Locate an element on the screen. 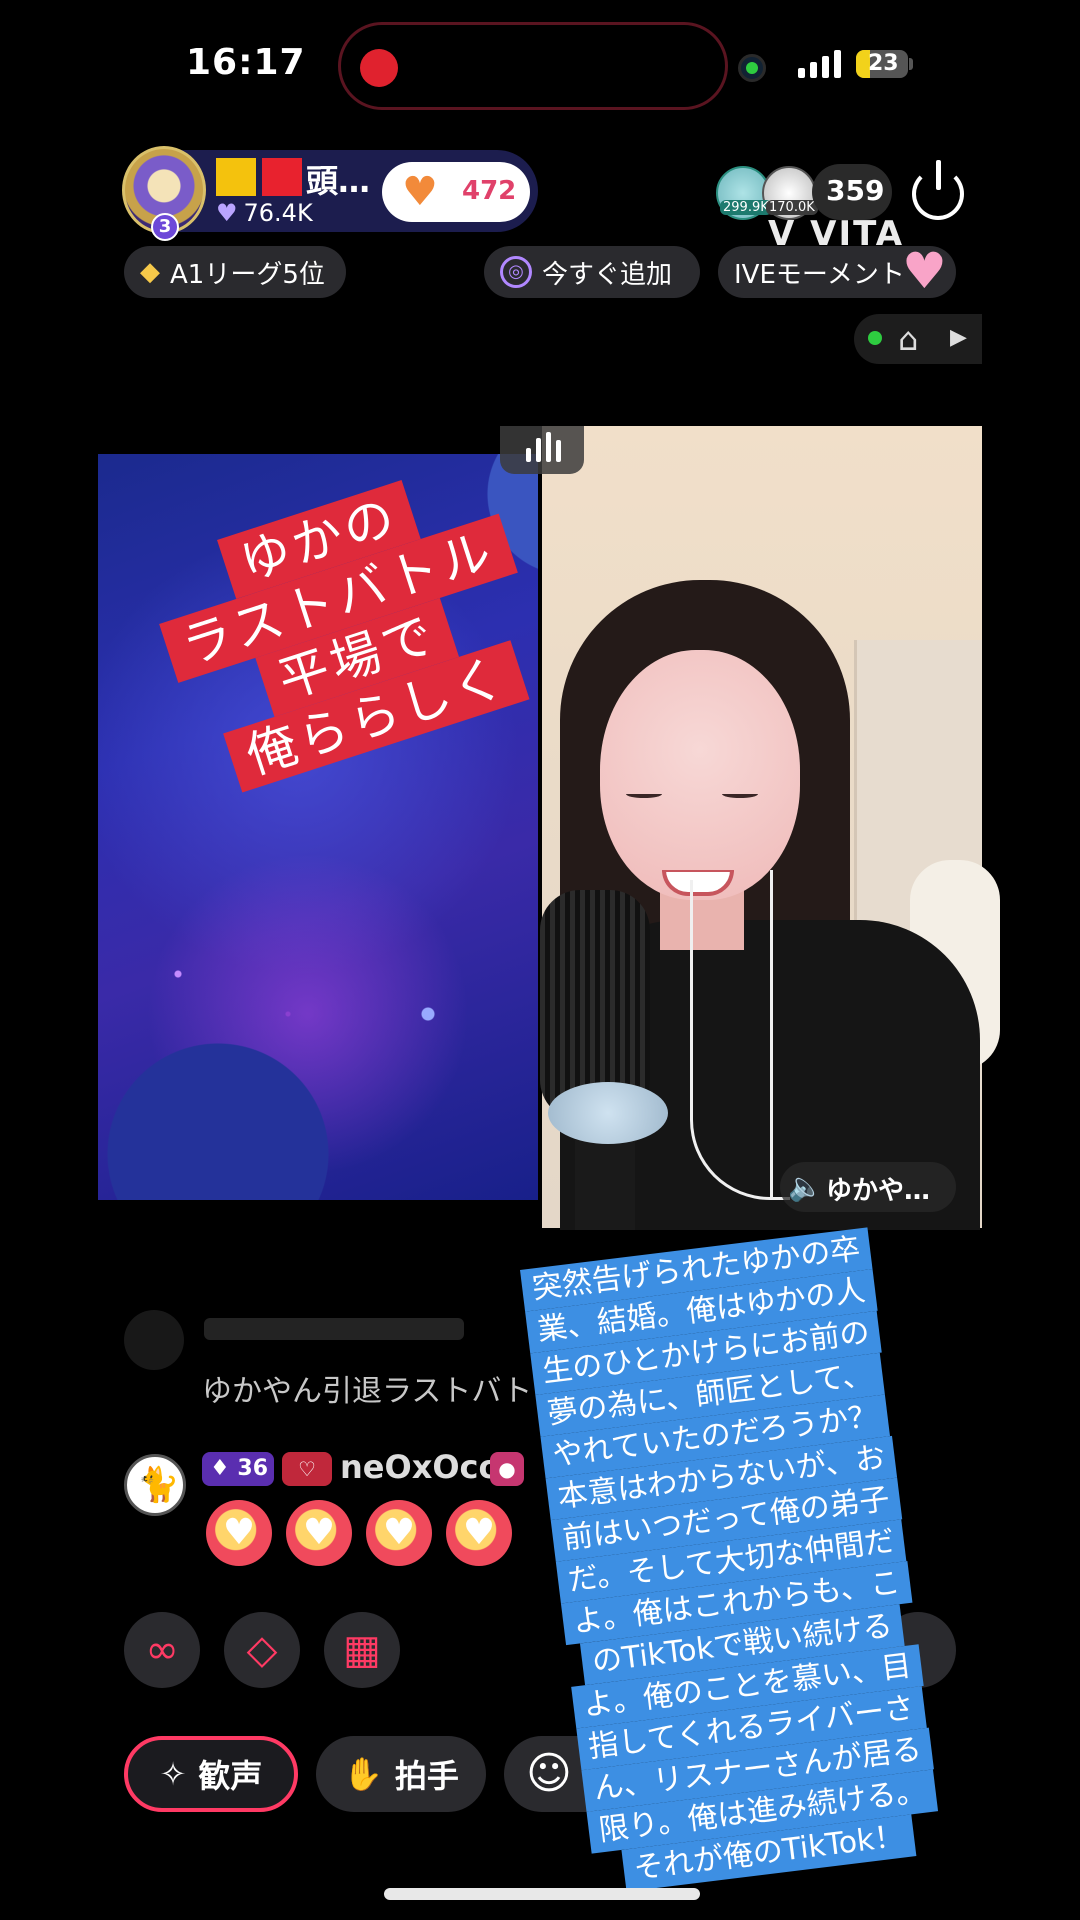  link-icon: ∞ is located at coordinates (162, 1650).